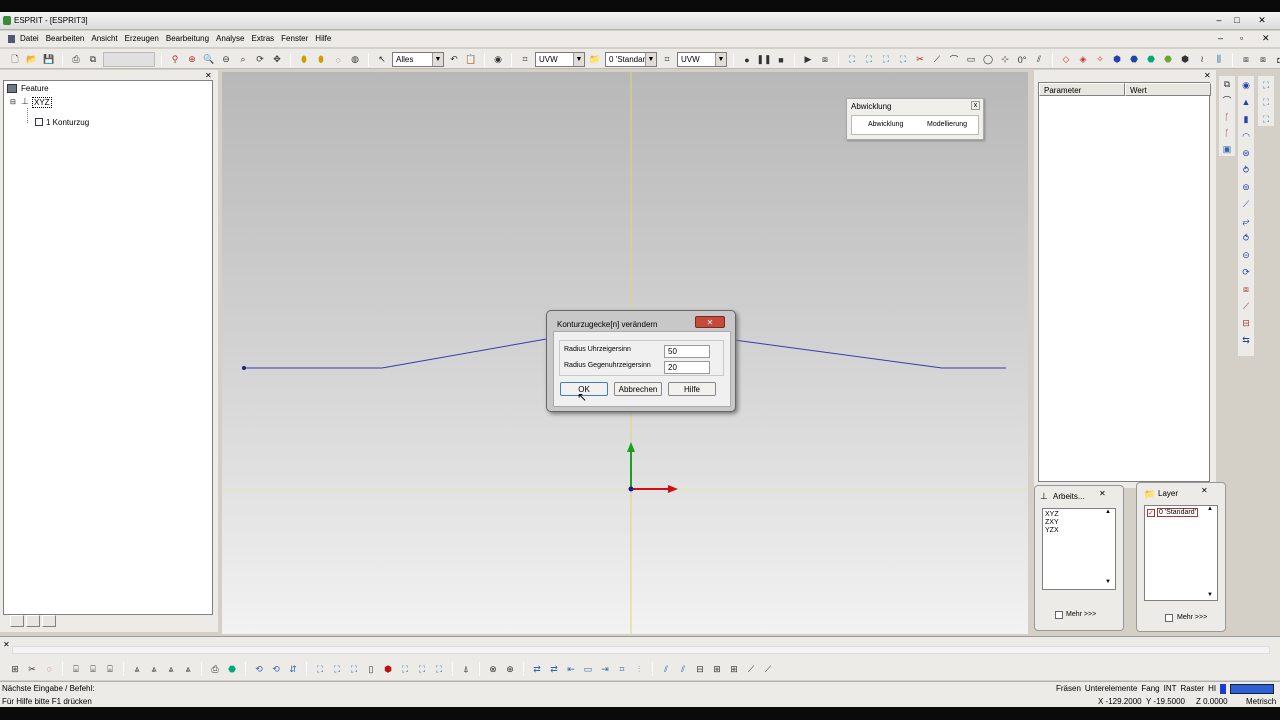 The height and width of the screenshot is (720, 1280). Describe the element at coordinates (260, 60) in the screenshot. I see `rotate-icon: ⟳` at that location.